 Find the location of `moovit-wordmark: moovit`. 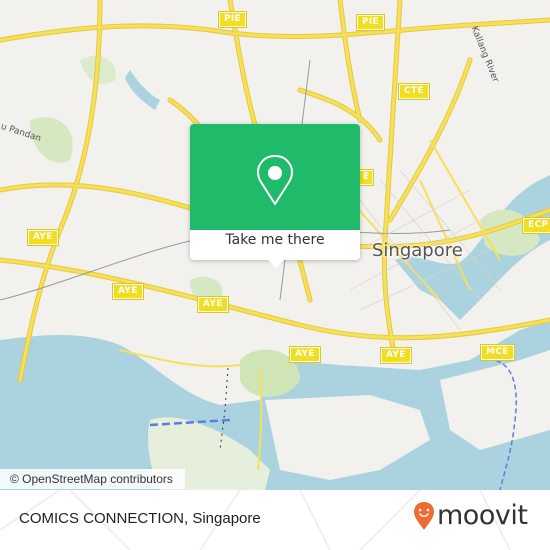

moovit-wordmark: moovit is located at coordinates (482, 515).